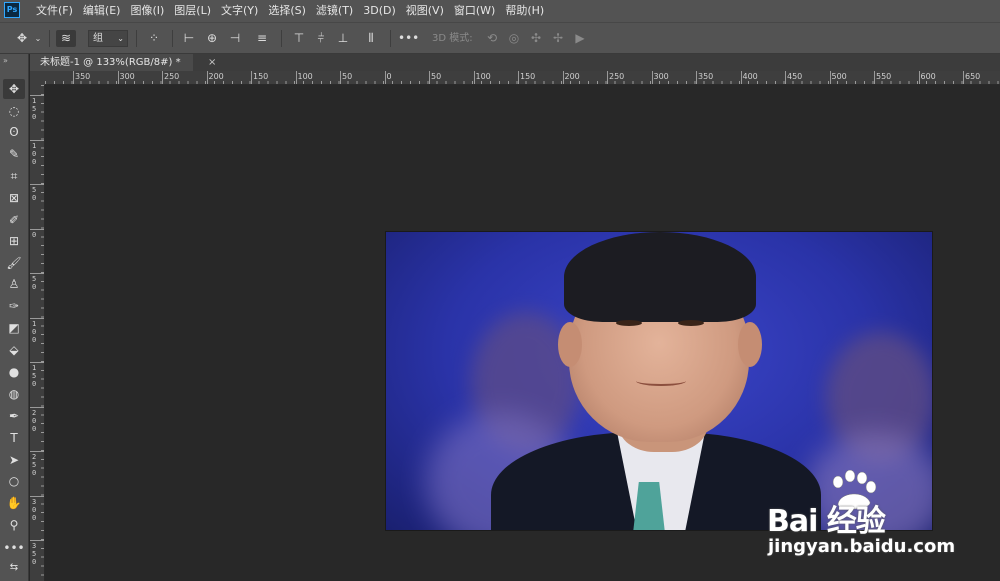 This screenshot has height=581, width=1000. What do you see at coordinates (299, 38) in the screenshot?
I see `align-top-icon: ⊤` at bounding box center [299, 38].